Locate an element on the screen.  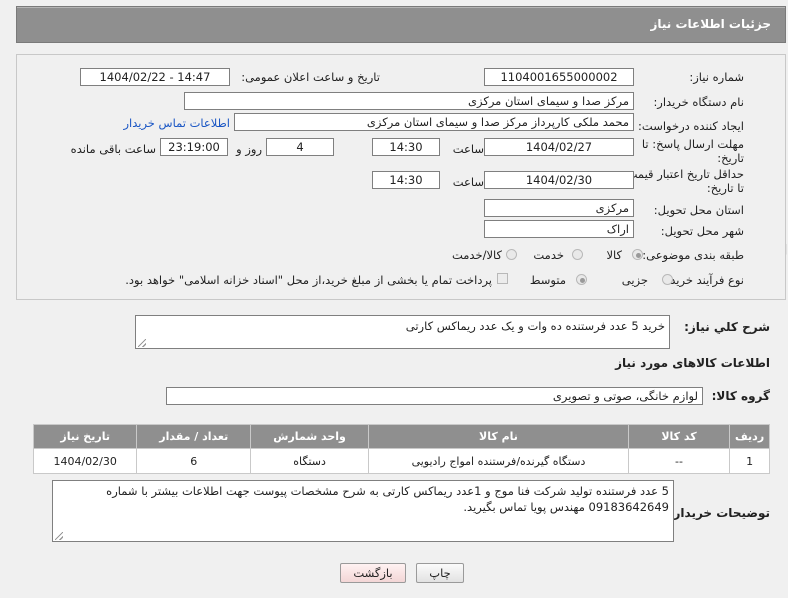
category-option-goods-service: کالا/خدمت is located at coordinates (476, 255).